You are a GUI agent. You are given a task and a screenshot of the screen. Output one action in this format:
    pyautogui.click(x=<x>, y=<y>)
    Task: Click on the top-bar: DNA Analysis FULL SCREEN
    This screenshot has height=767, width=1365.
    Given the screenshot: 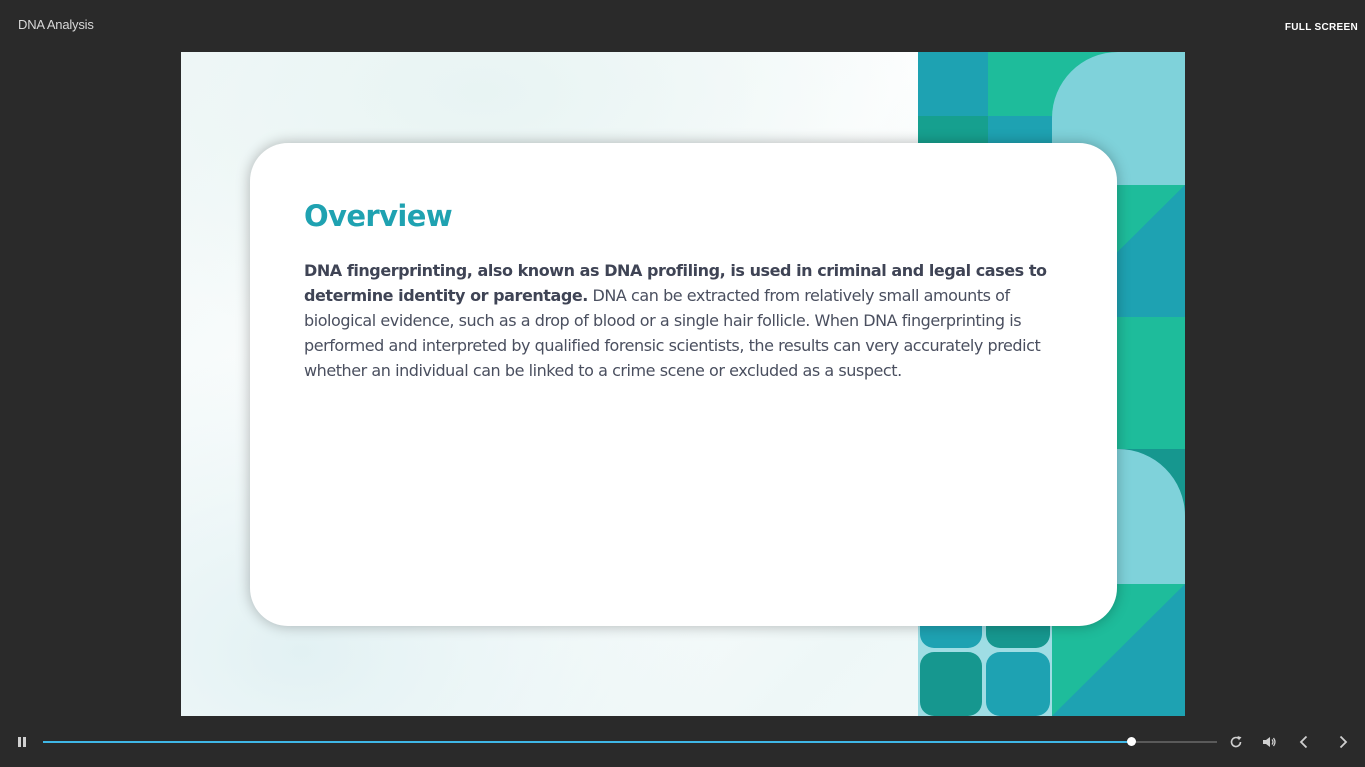 What is the action you would take?
    pyautogui.click(x=682, y=26)
    